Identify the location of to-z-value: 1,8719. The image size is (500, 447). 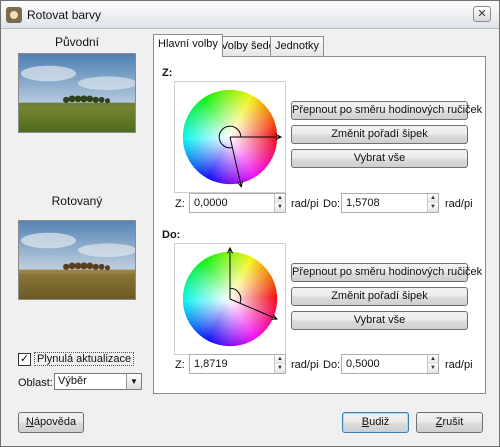
(211, 364).